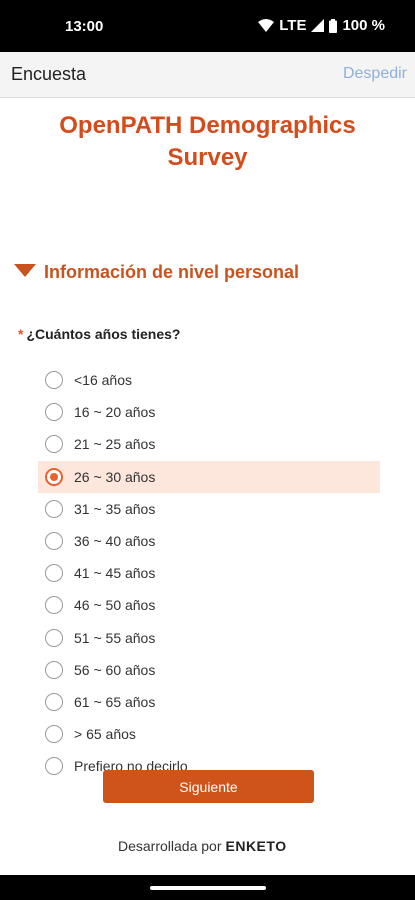 The image size is (415, 900). Describe the element at coordinates (209, 444) in the screenshot. I see `age-option: 21 ~ 25 años` at that location.